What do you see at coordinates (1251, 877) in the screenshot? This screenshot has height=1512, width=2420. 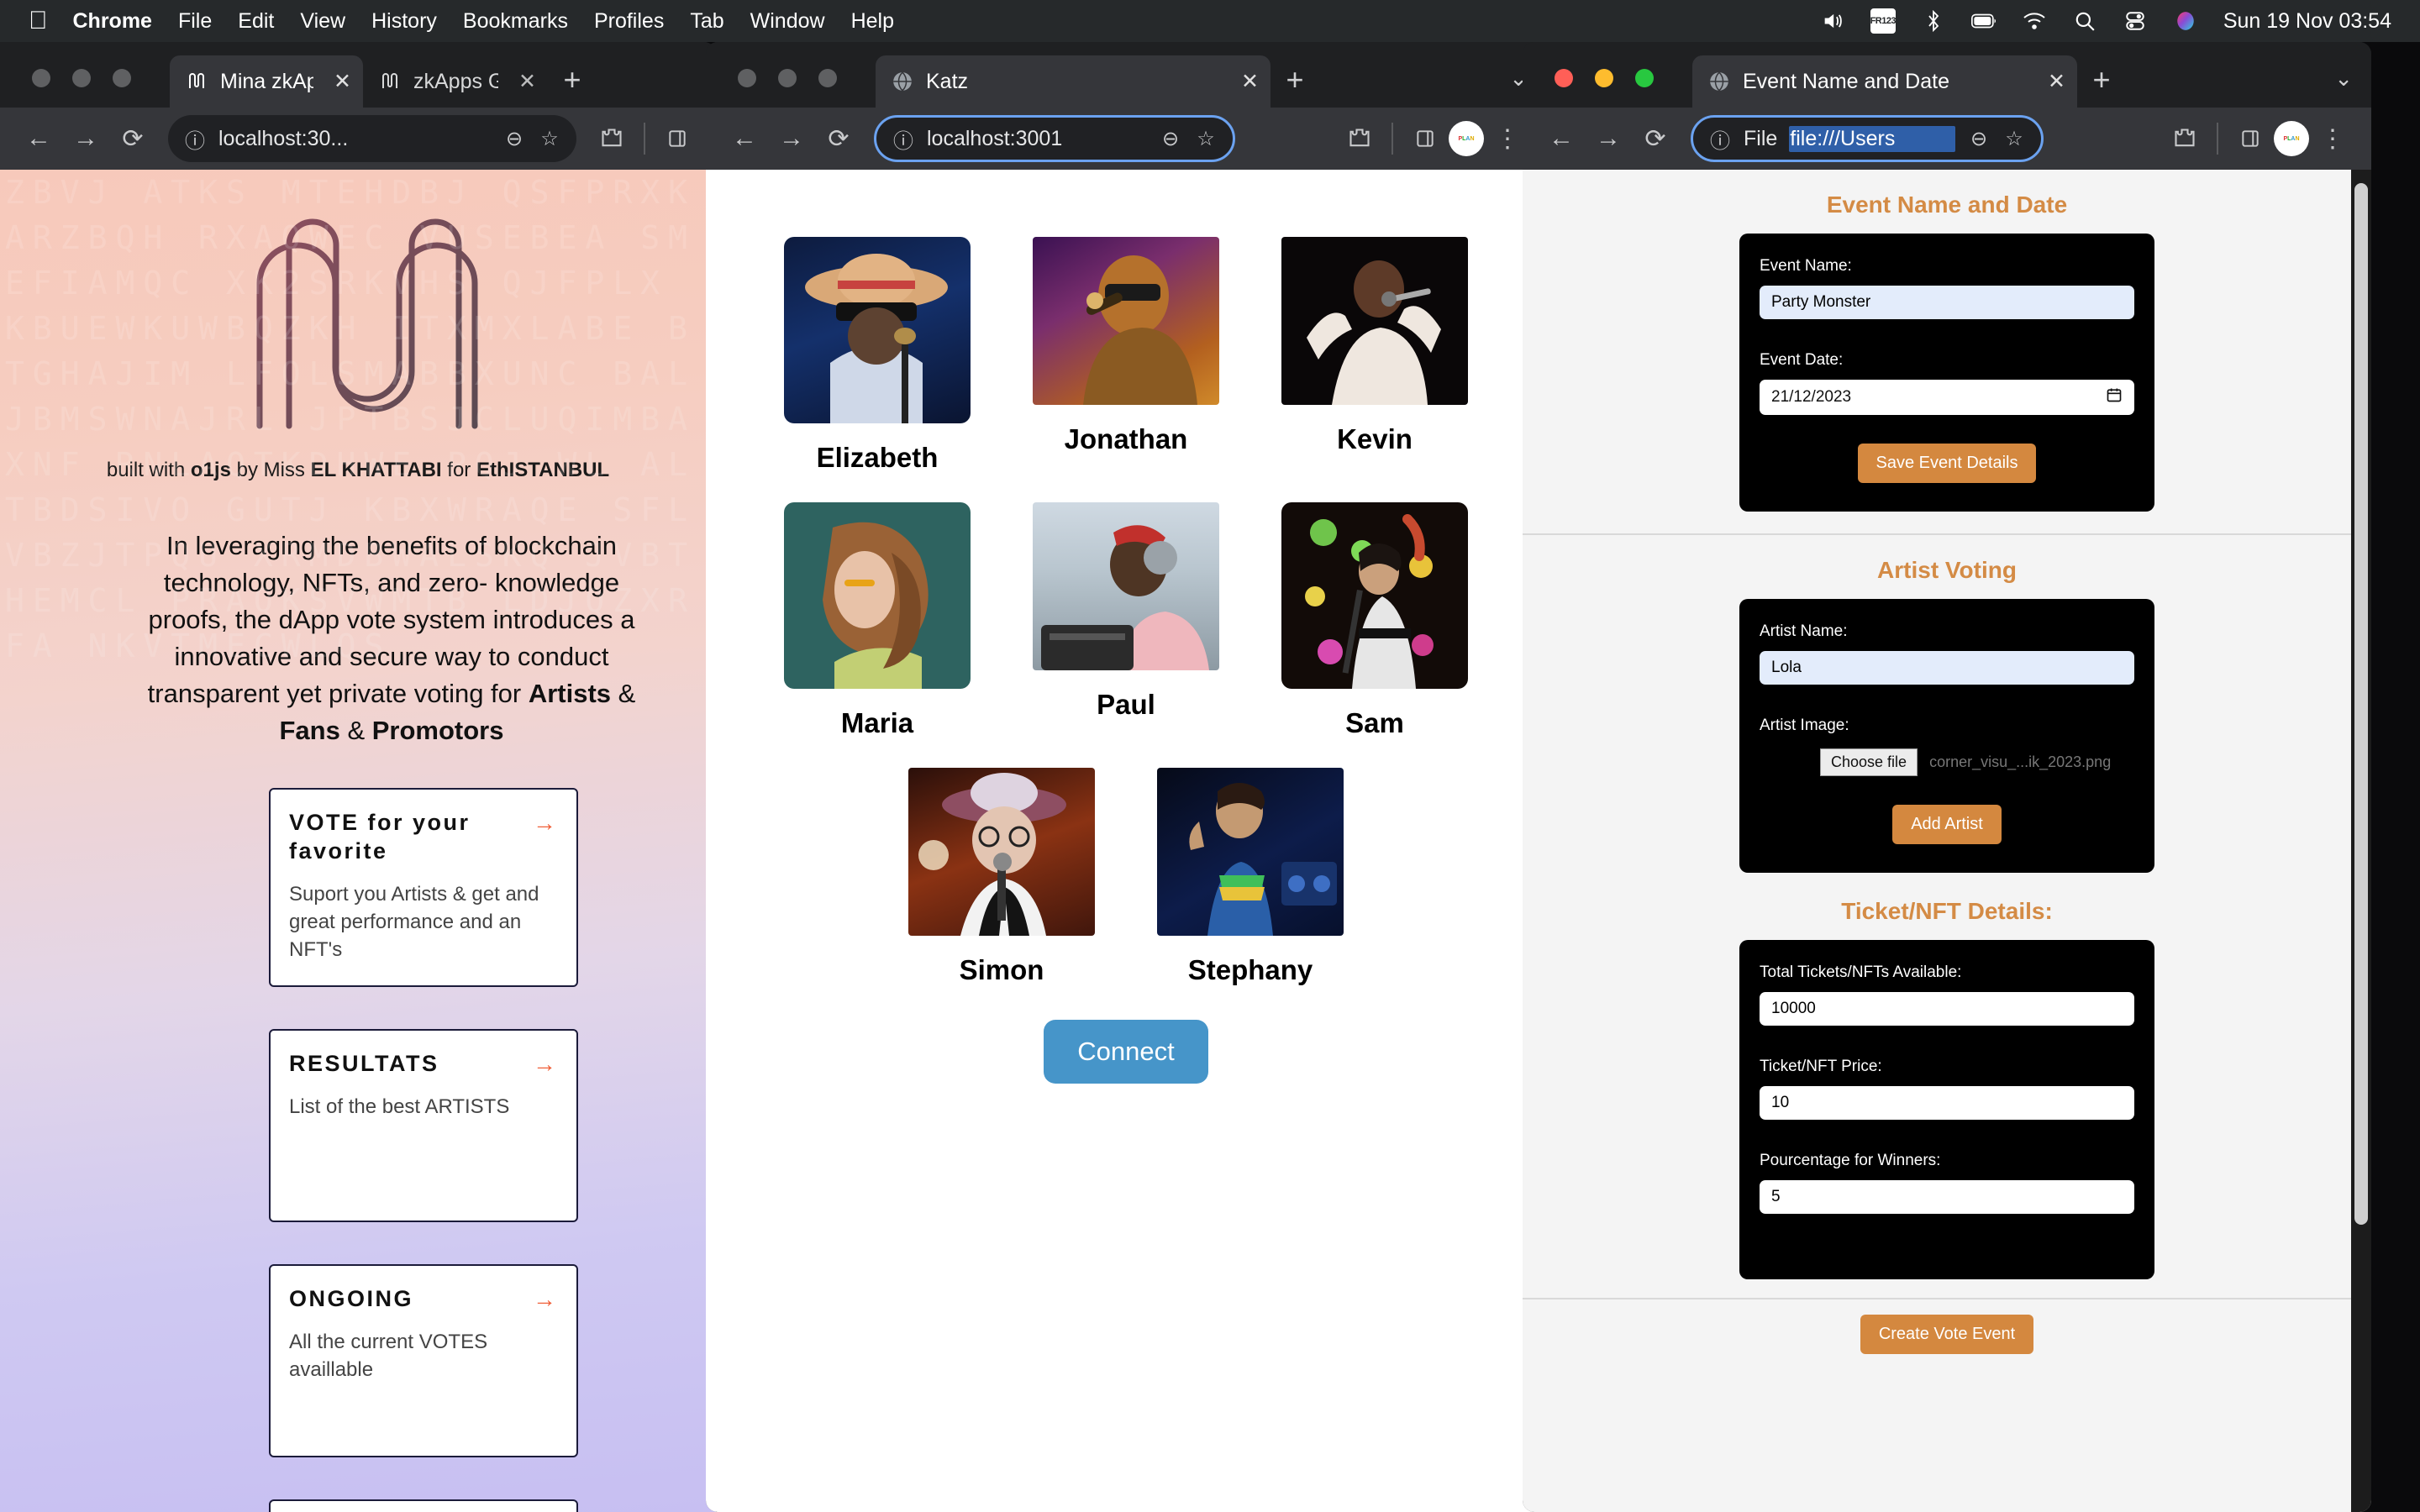 I see `artist-card-stephany: Stephany` at bounding box center [1251, 877].